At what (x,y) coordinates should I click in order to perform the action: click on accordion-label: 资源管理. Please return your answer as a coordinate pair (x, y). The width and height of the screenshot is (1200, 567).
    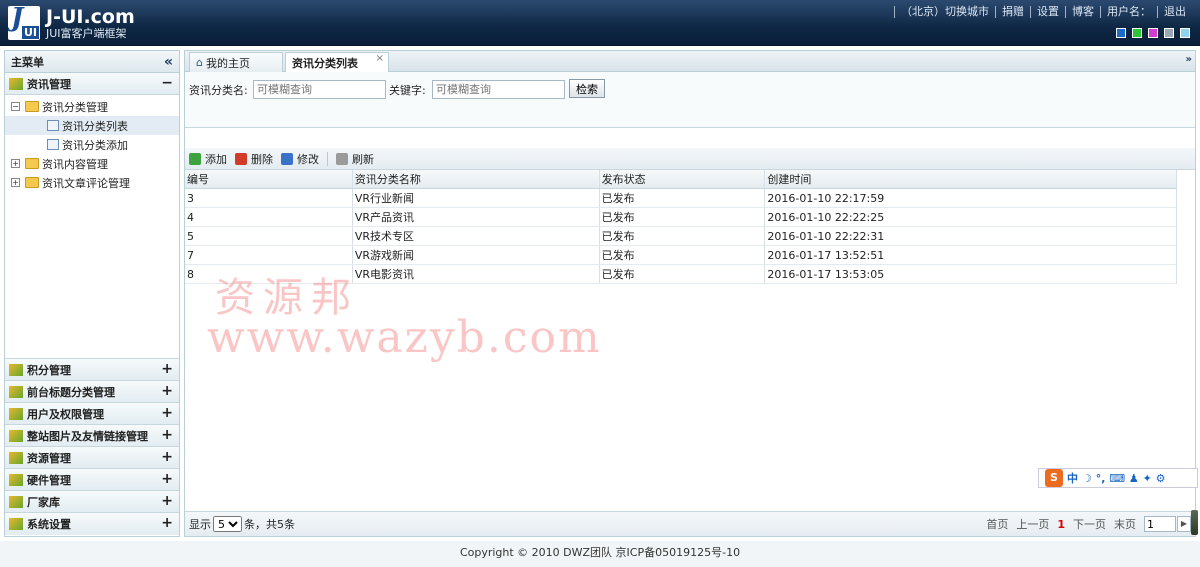
    Looking at the image, I should click on (49, 458).